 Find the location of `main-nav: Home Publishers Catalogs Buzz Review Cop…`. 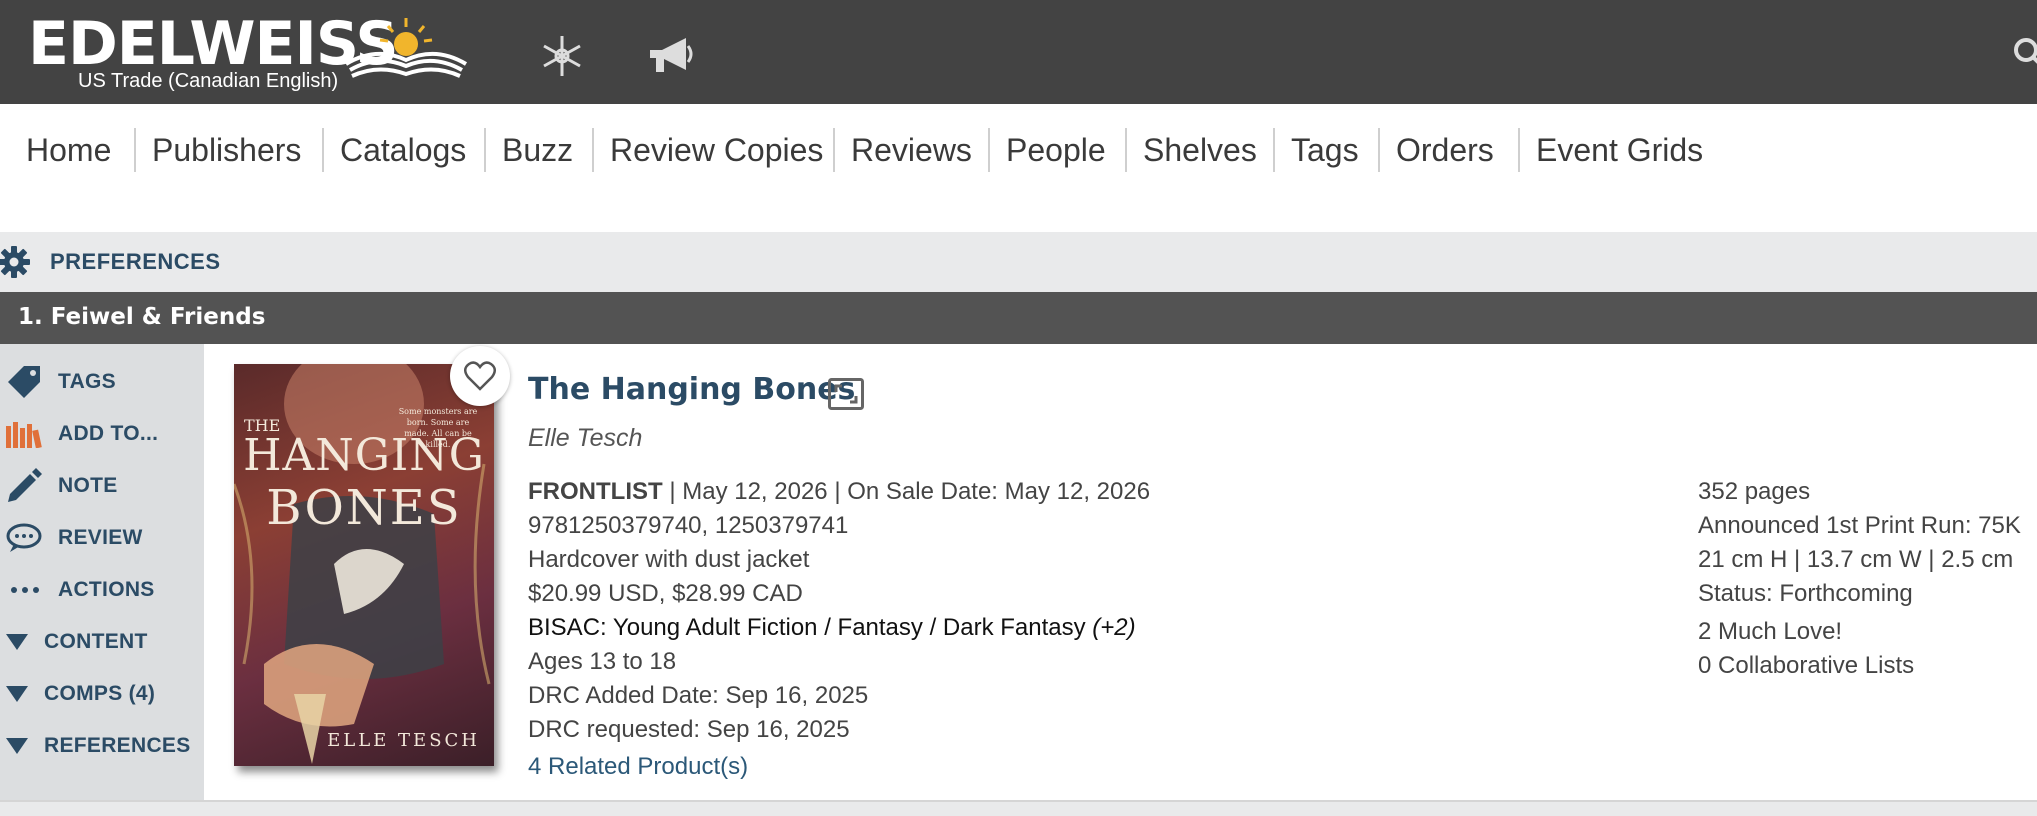

main-nav: Home Publishers Catalogs Buzz Review Cop… is located at coordinates (1018, 150).